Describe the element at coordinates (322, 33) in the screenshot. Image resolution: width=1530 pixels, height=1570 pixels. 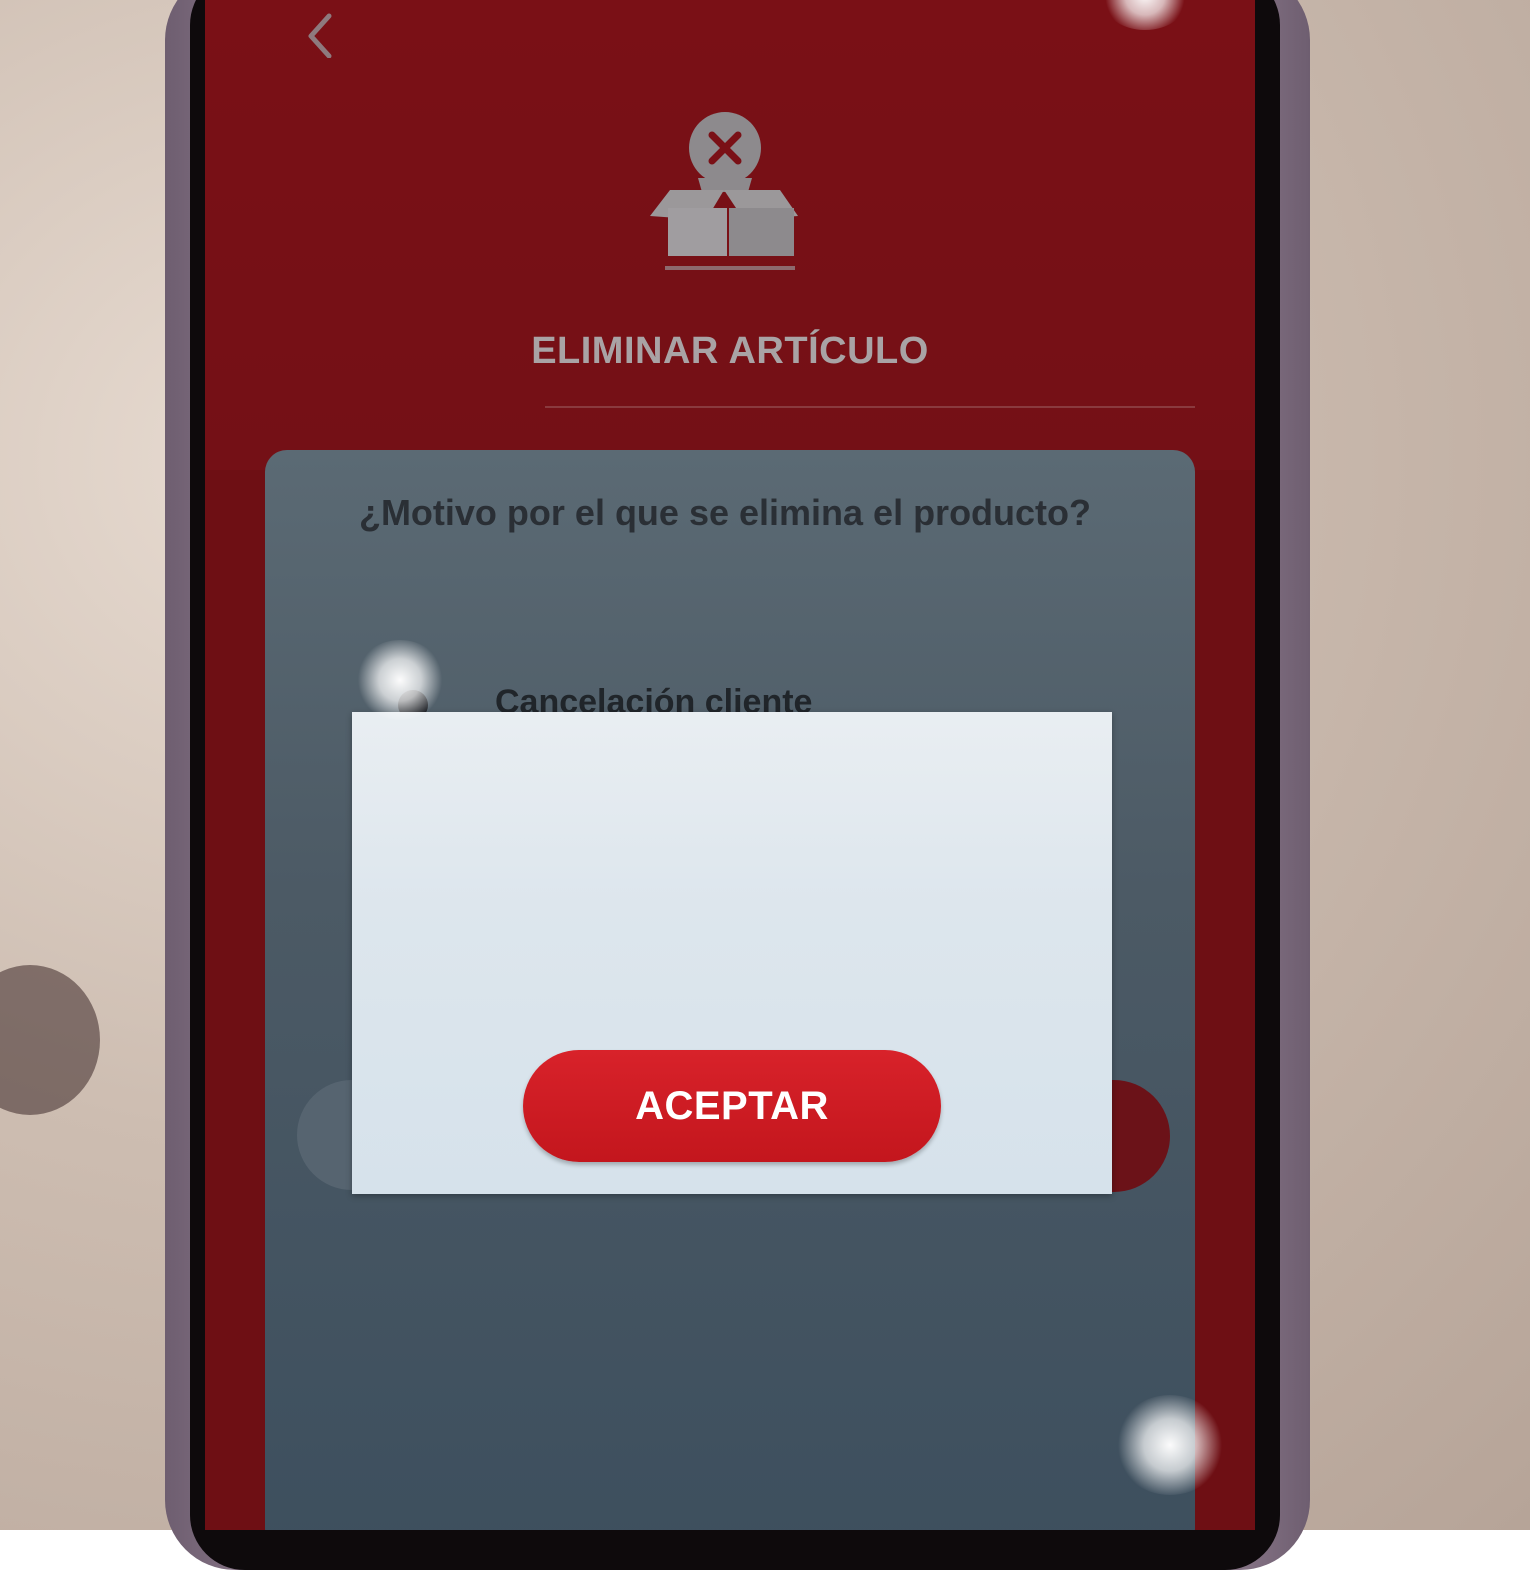
I see `chevron-left-icon` at that location.